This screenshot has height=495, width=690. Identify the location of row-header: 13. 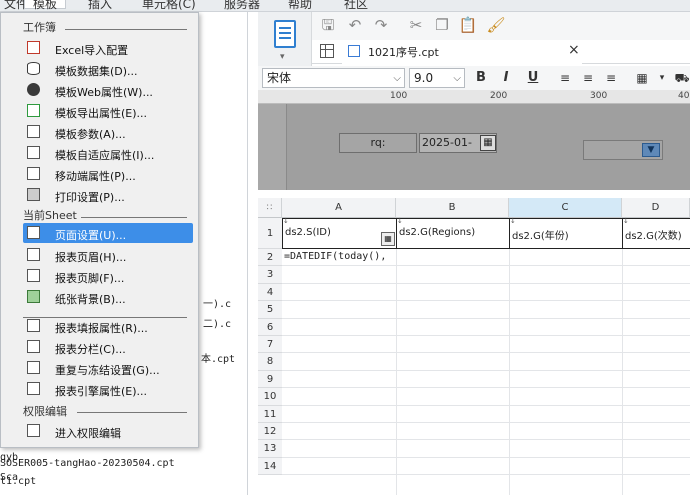
(270, 449).